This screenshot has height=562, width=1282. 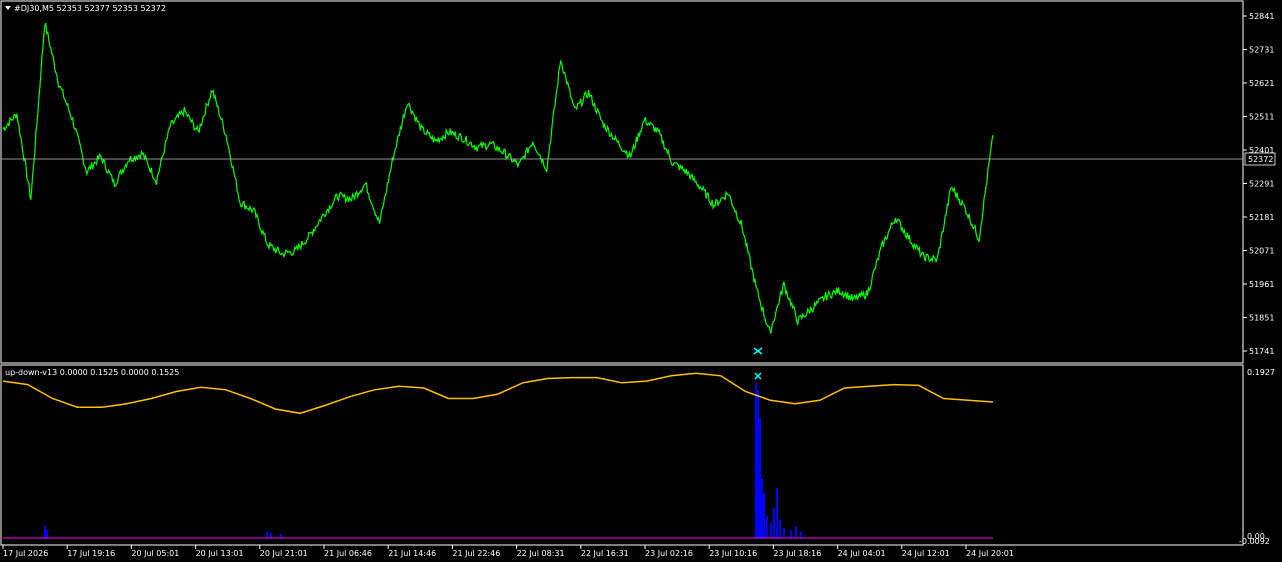 I want to click on current-price-label: 52372, so click(x=1260, y=159).